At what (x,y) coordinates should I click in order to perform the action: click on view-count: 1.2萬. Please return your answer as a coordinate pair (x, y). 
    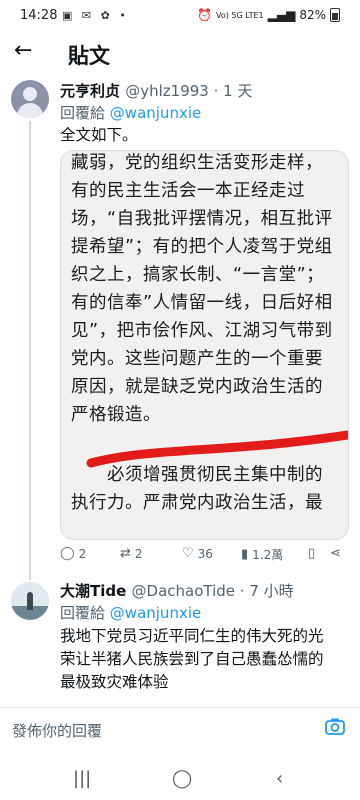
    Looking at the image, I should click on (268, 555).